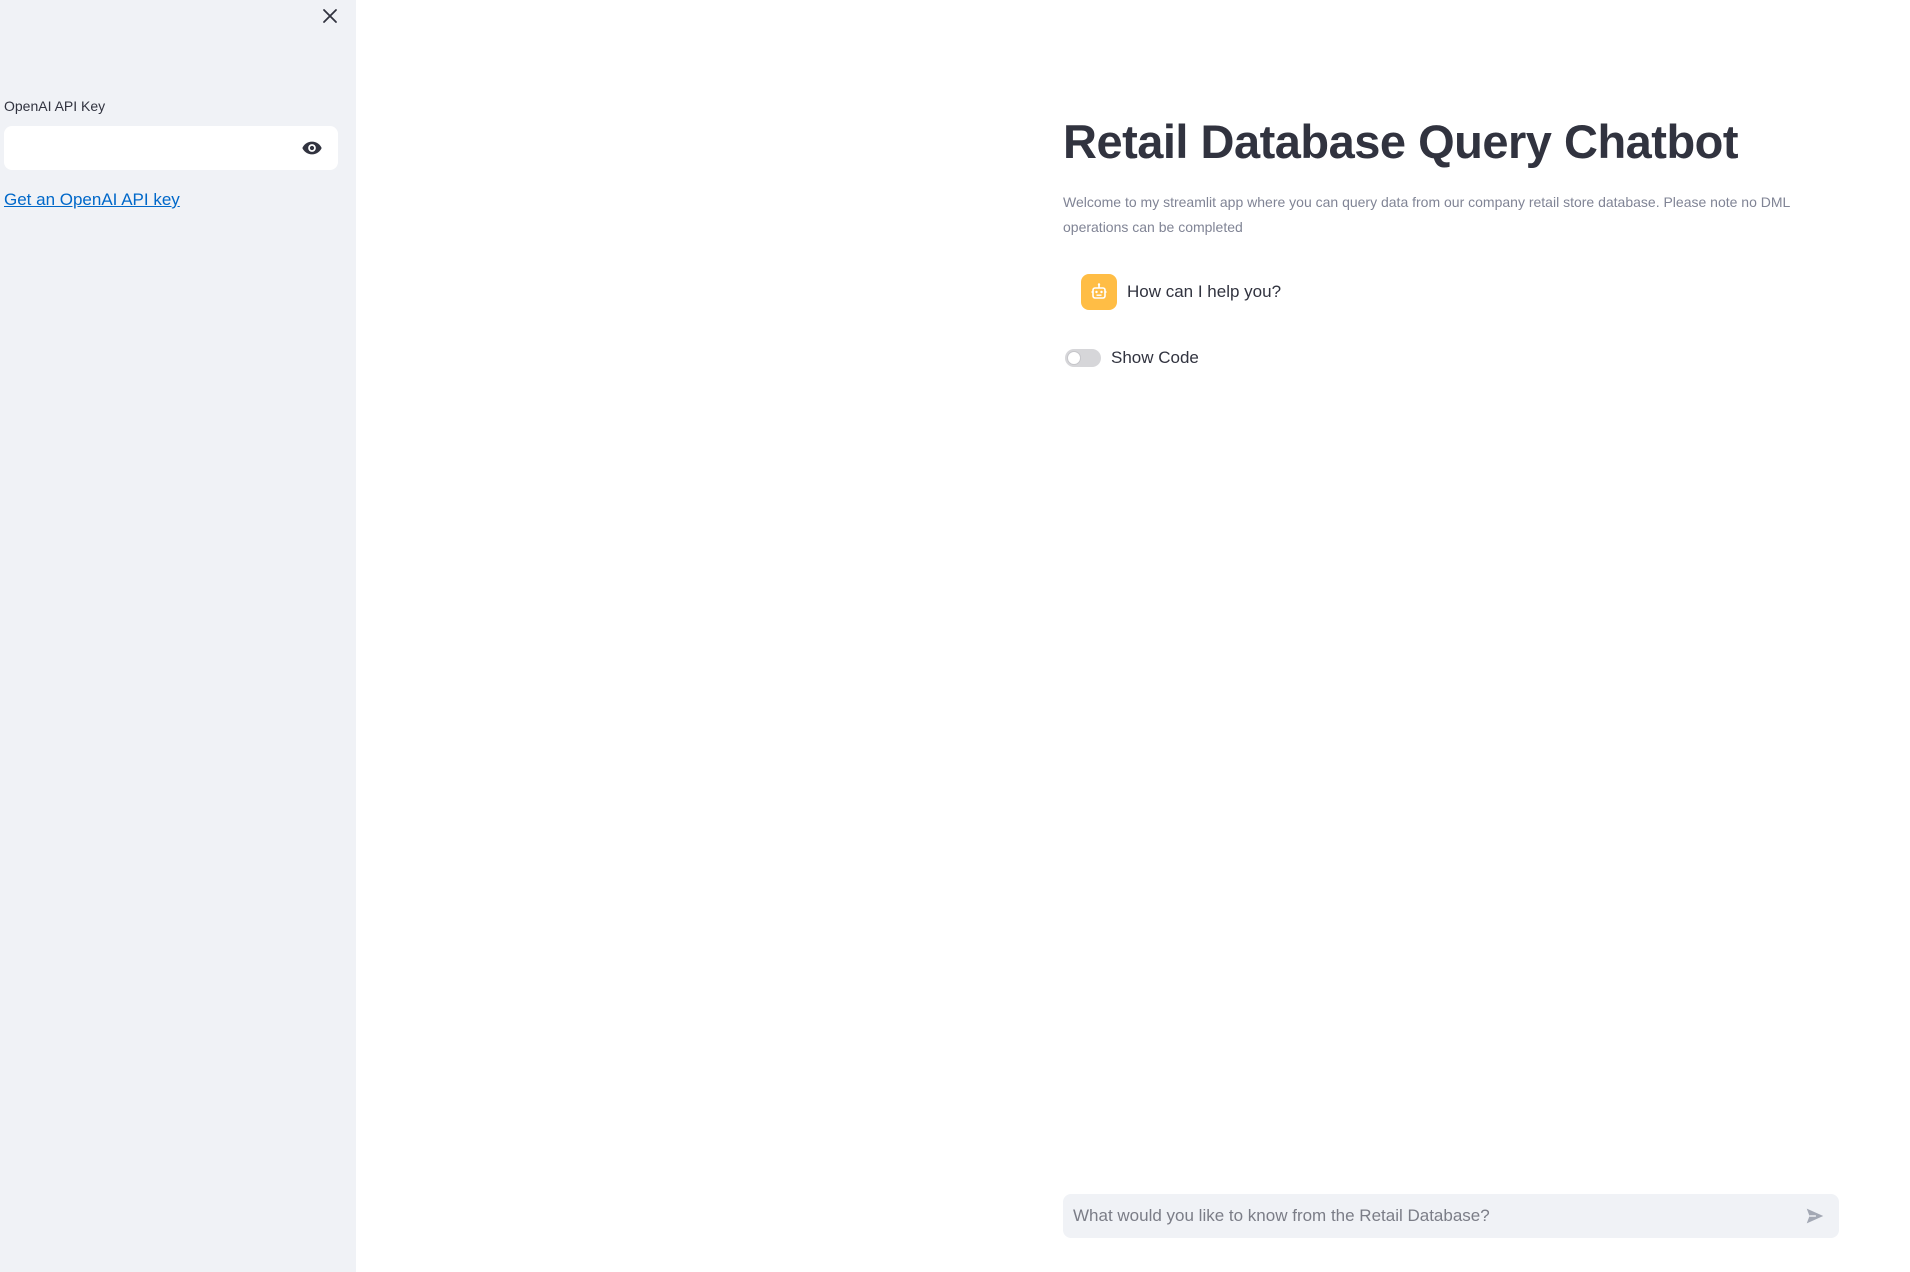 The image size is (1910, 1272). I want to click on show-password-button, so click(312, 148).